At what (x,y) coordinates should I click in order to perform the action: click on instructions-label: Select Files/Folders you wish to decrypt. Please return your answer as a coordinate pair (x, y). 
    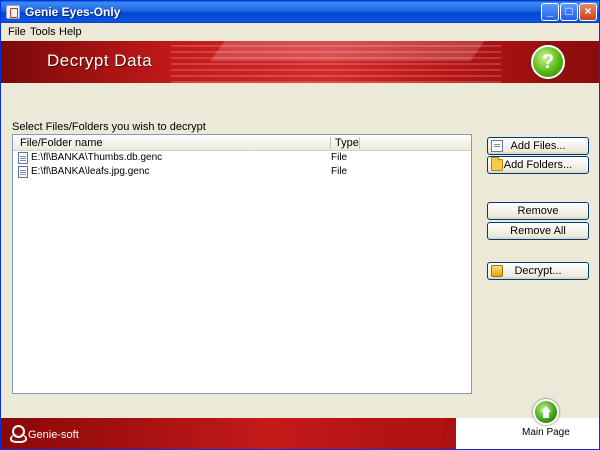
    Looking at the image, I should click on (109, 127).